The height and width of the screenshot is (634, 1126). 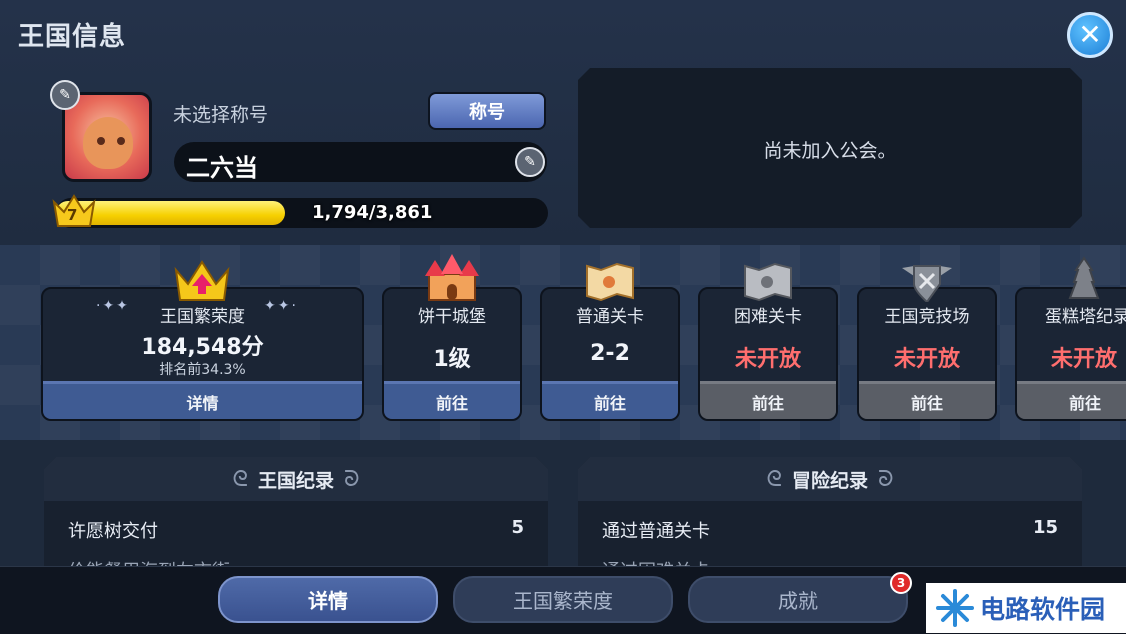 I want to click on prosperity-card: 王国繁荣度 184,548分 排名前34.3% 详情, so click(x=202, y=354).